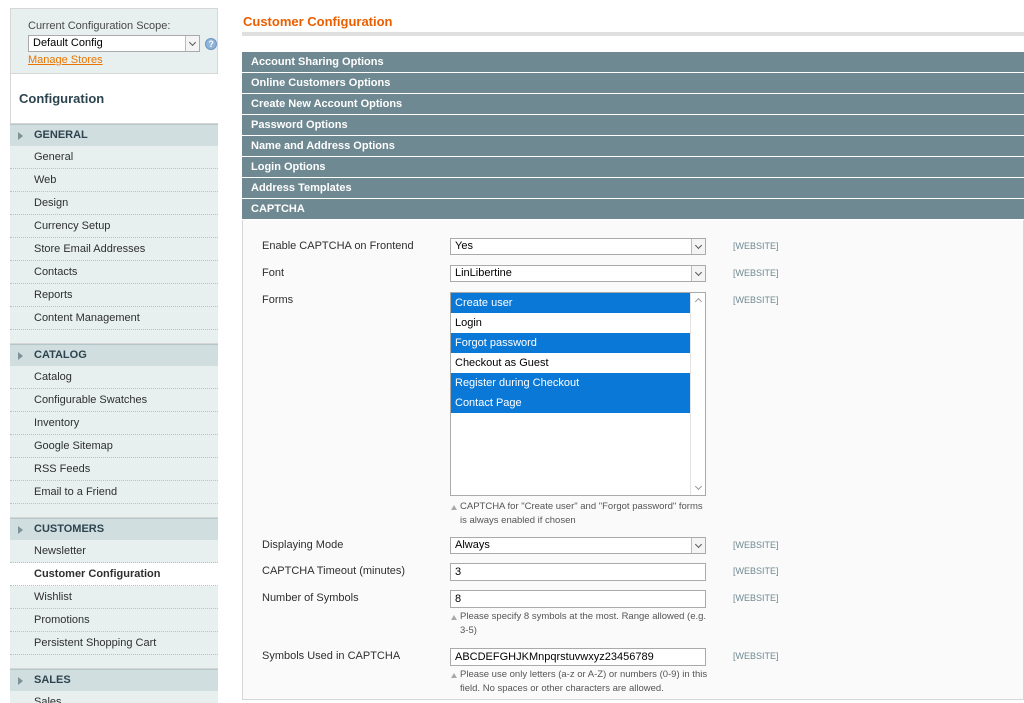  What do you see at coordinates (698, 300) in the screenshot?
I see `scroll-up-icon` at bounding box center [698, 300].